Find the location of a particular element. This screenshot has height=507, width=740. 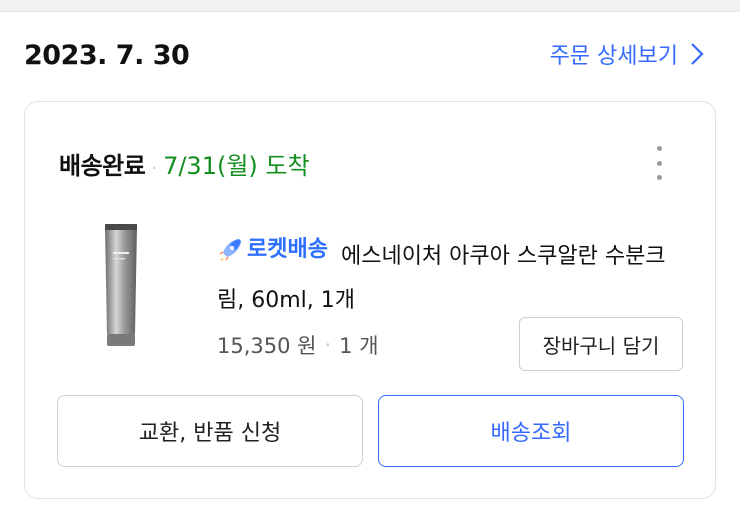

delivery-status-row: 배송완료 · 7/31(월) 도착 is located at coordinates (184, 163).